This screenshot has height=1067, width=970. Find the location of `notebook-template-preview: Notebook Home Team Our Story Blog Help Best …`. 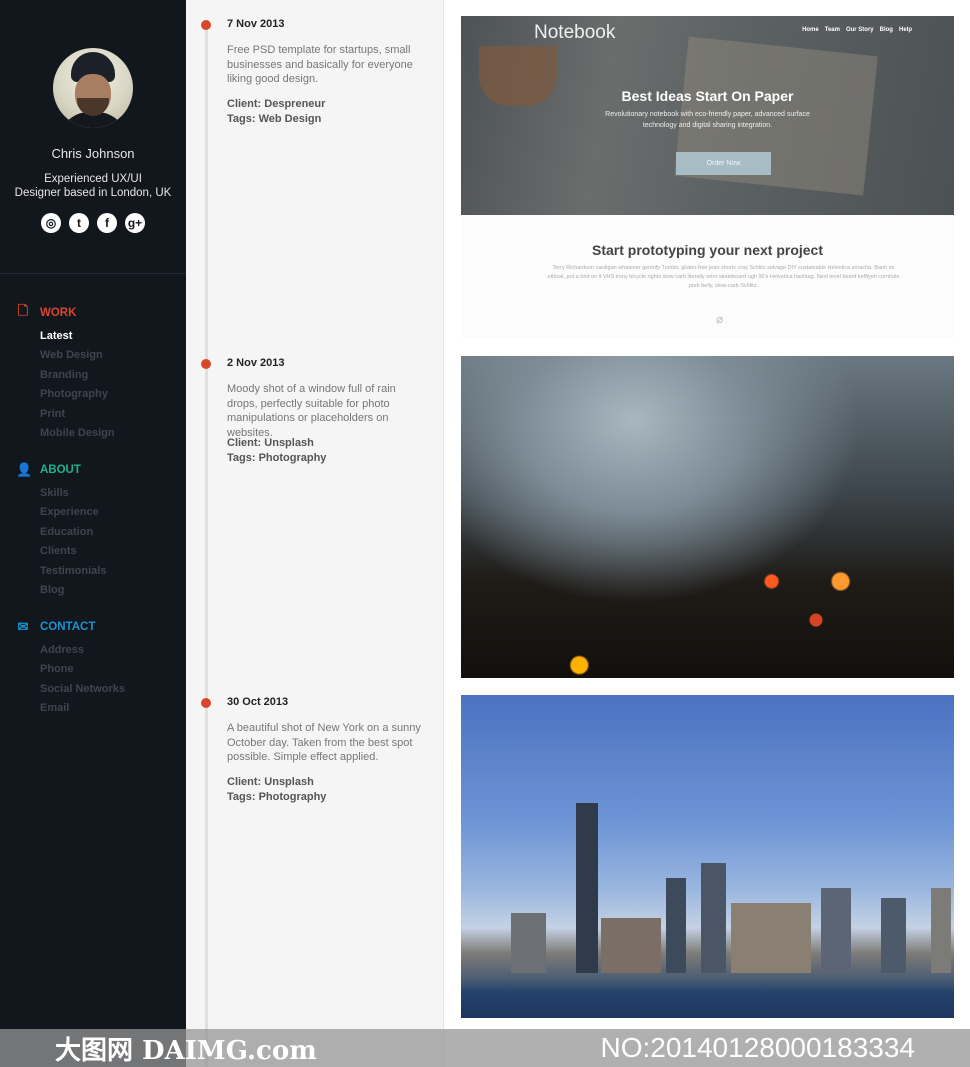

notebook-template-preview: Notebook Home Team Our Story Blog Help Best … is located at coordinates (707, 115).